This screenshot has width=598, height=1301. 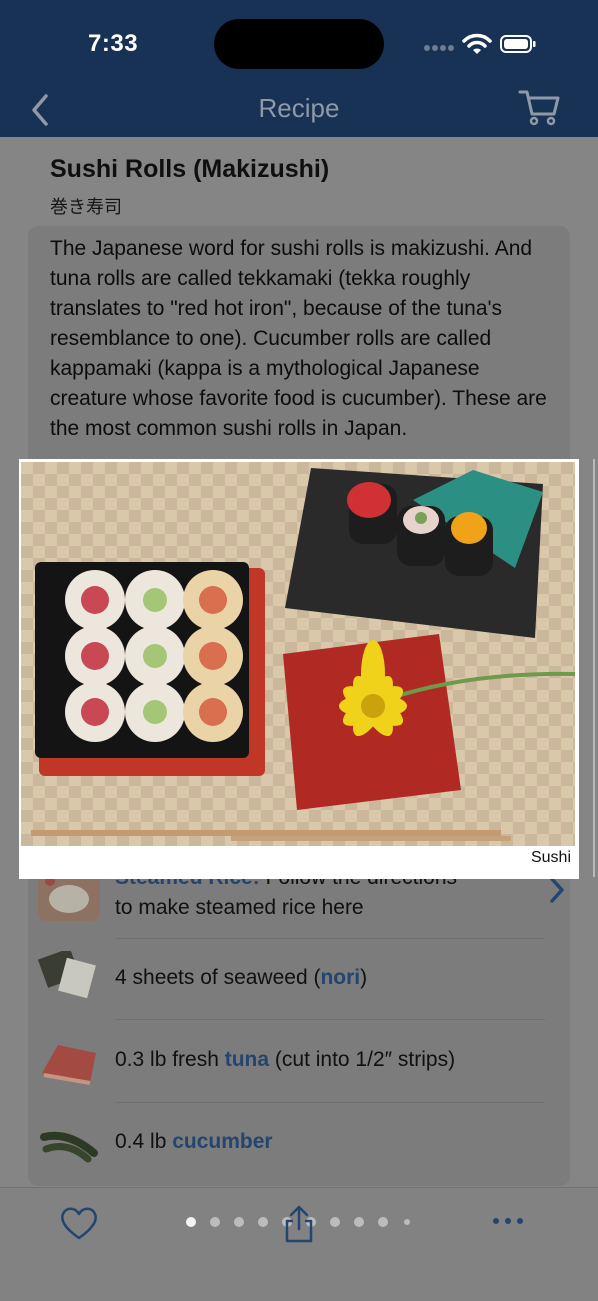 I want to click on nav-title: Recipe, so click(x=299, y=108).